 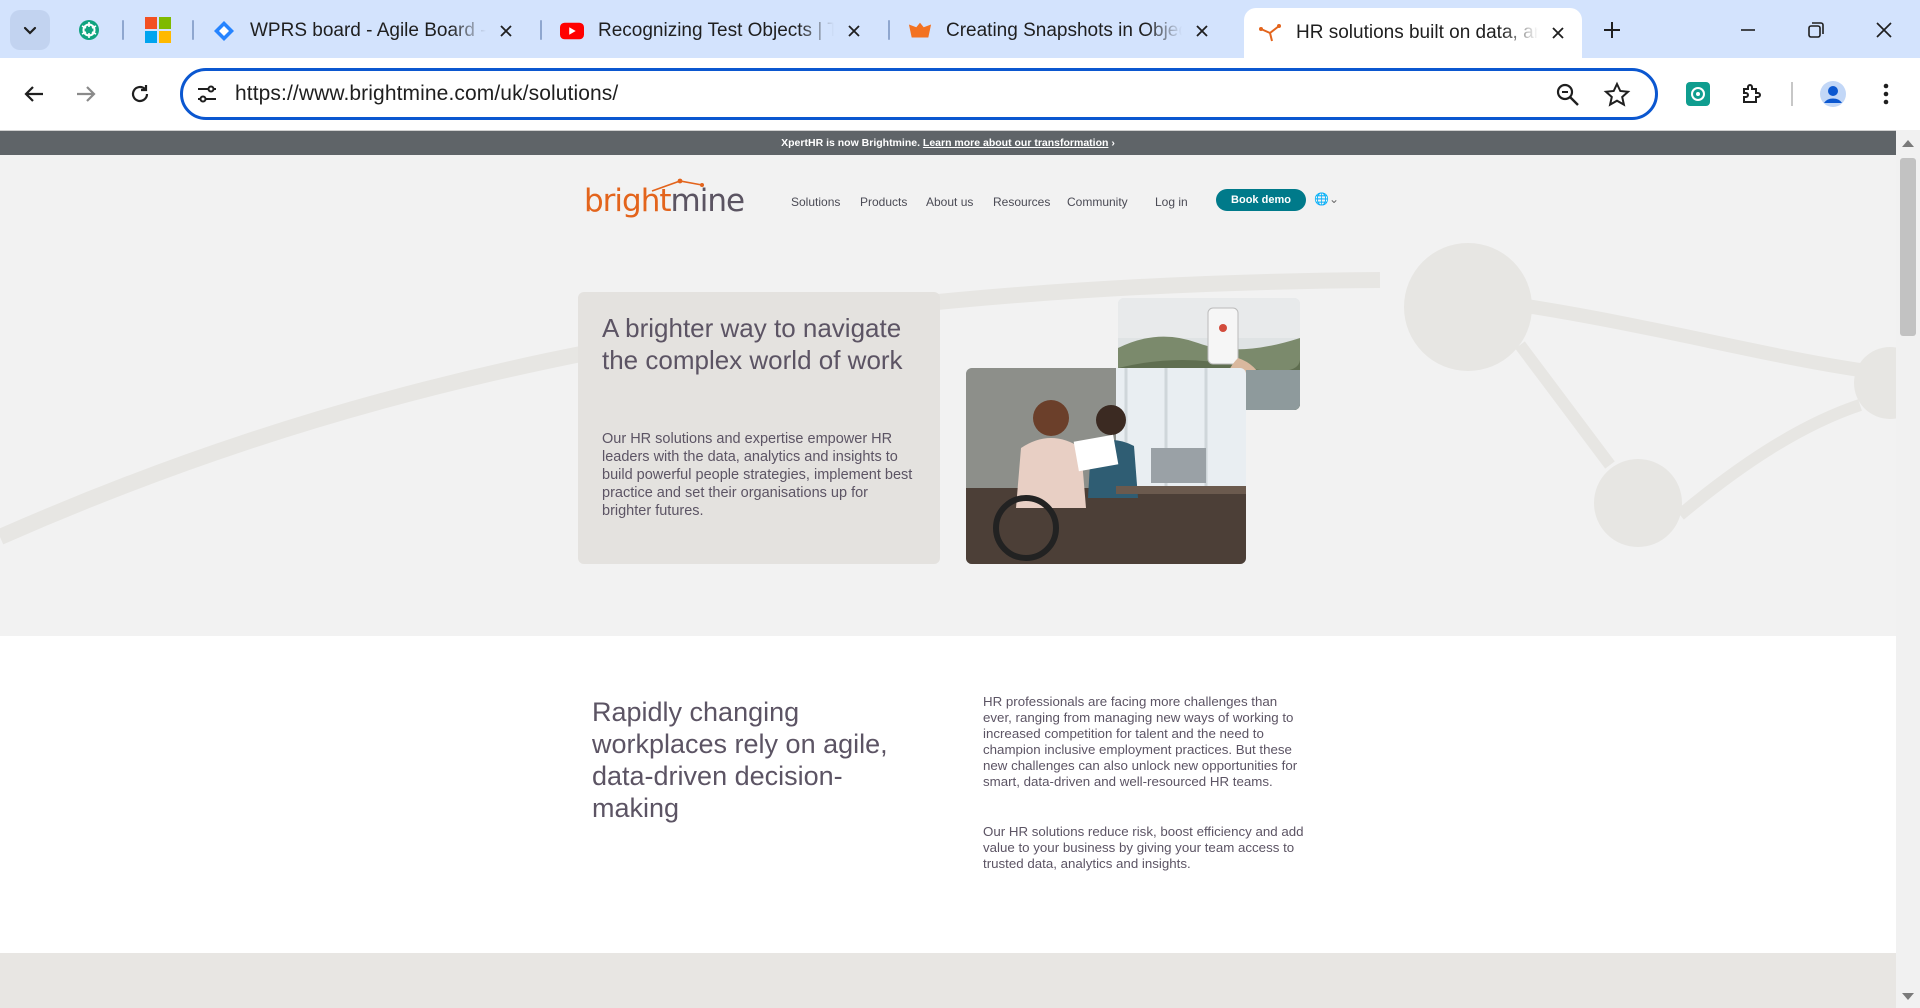 I want to click on browser-menu-button, so click(x=1886, y=94).